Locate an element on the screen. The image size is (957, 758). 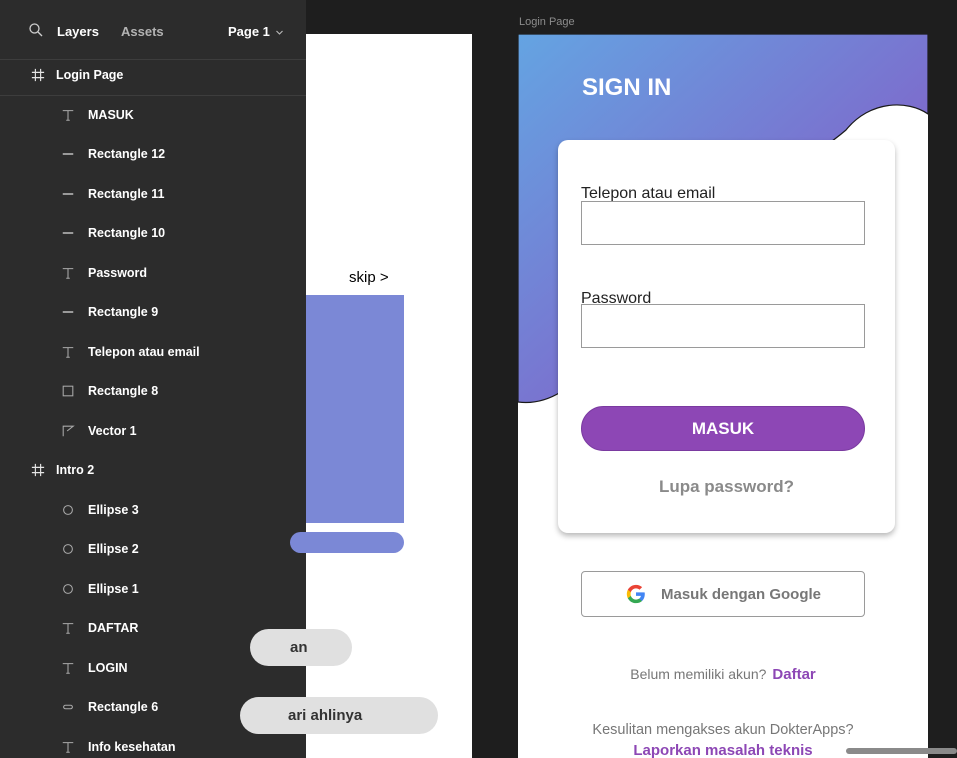
layer-row: Password is located at coordinates (153, 273).